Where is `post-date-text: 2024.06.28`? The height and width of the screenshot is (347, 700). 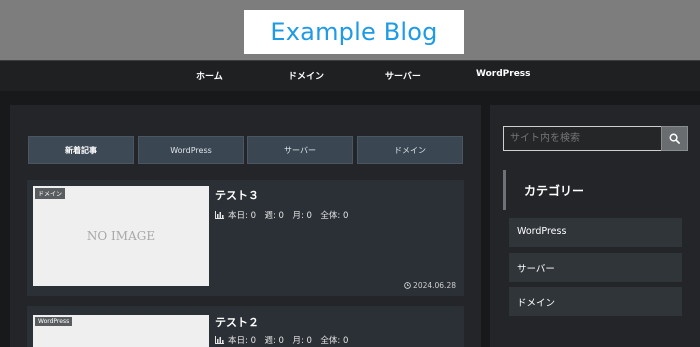
post-date-text: 2024.06.28 is located at coordinates (434, 285).